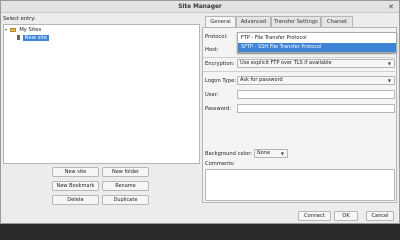  I want to click on background-color-value: None, so click(264, 153).